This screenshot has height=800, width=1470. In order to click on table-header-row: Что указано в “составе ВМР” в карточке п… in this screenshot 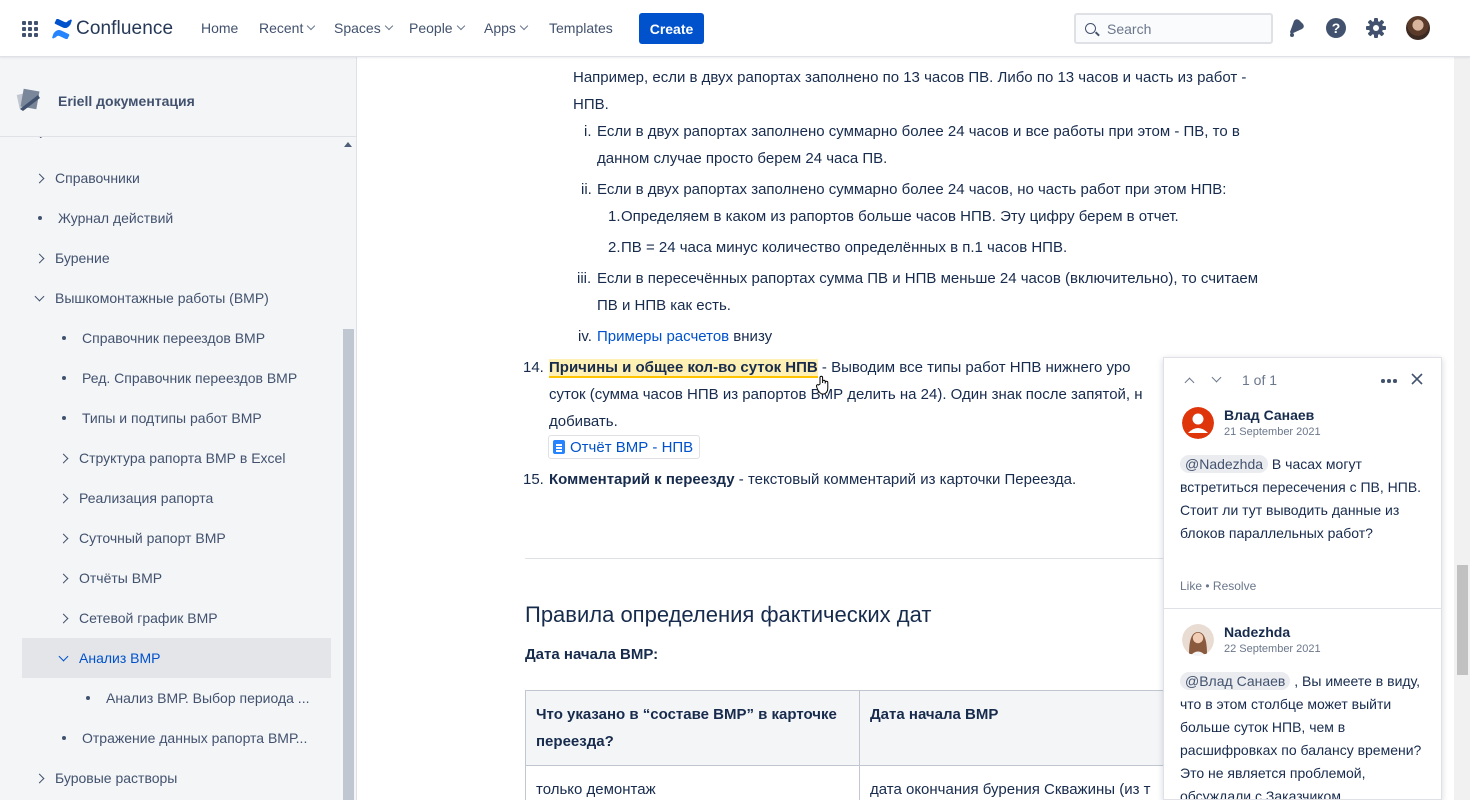, I will do `click(872, 728)`.